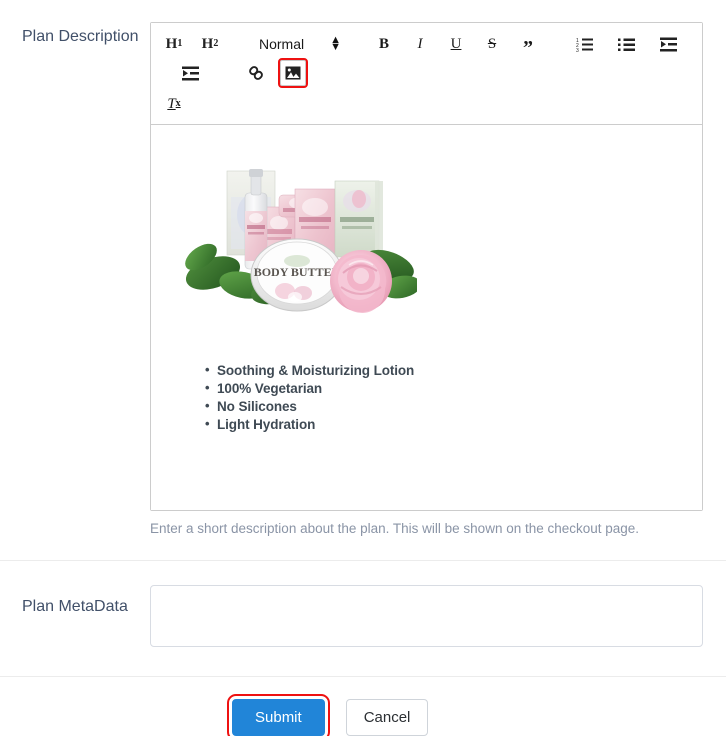 The image size is (726, 736). I want to click on blockquote-label: ”, so click(528, 48).